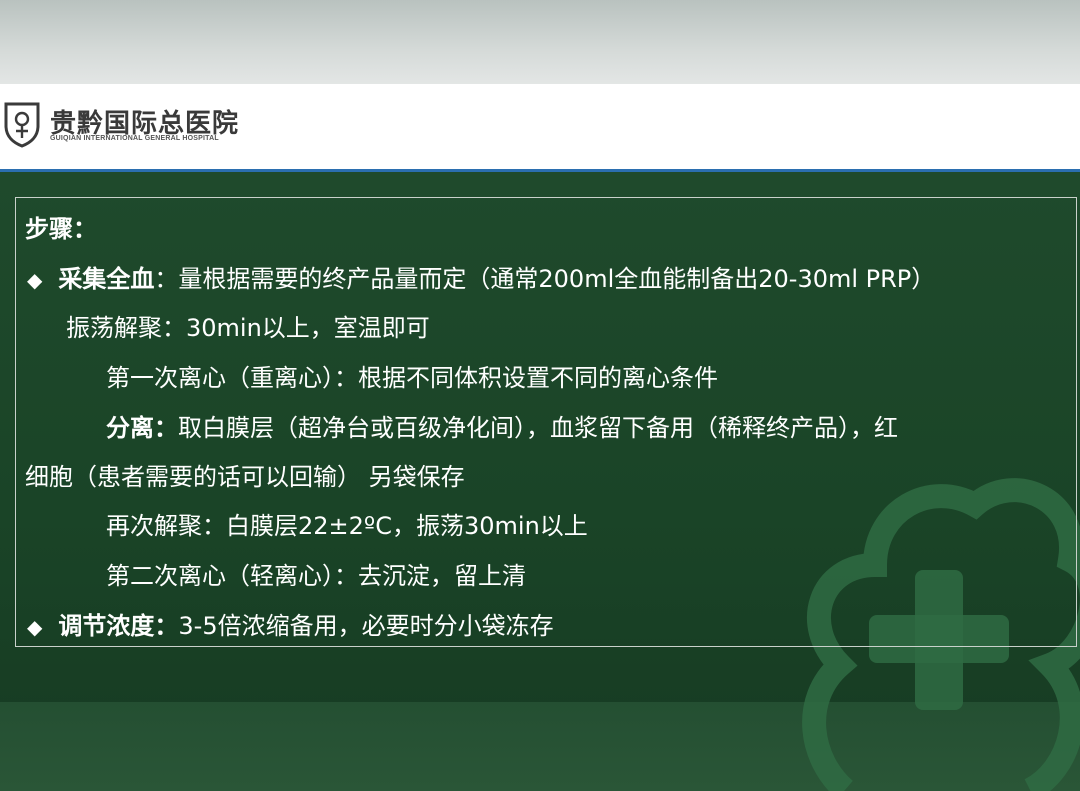 This screenshot has height=791, width=1080. What do you see at coordinates (538, 428) in the screenshot?
I see `step-text: 取白膜层（超净台或百级净化间），血浆留下备用（稀释终产品），红` at bounding box center [538, 428].